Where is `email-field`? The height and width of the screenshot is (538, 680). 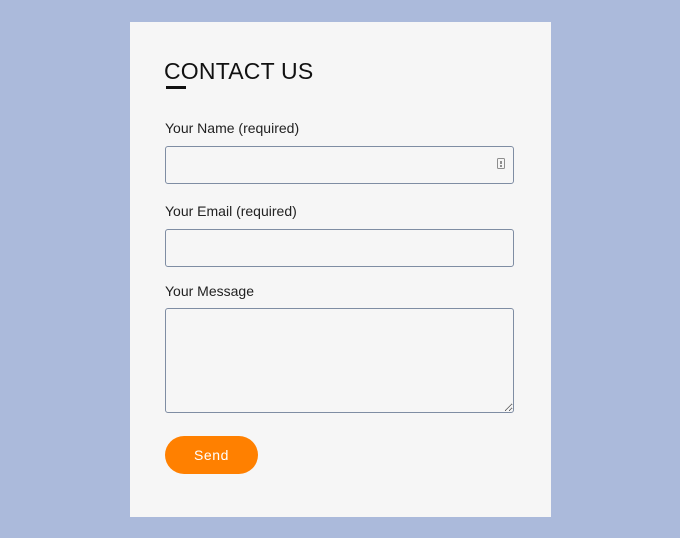 email-field is located at coordinates (339, 248).